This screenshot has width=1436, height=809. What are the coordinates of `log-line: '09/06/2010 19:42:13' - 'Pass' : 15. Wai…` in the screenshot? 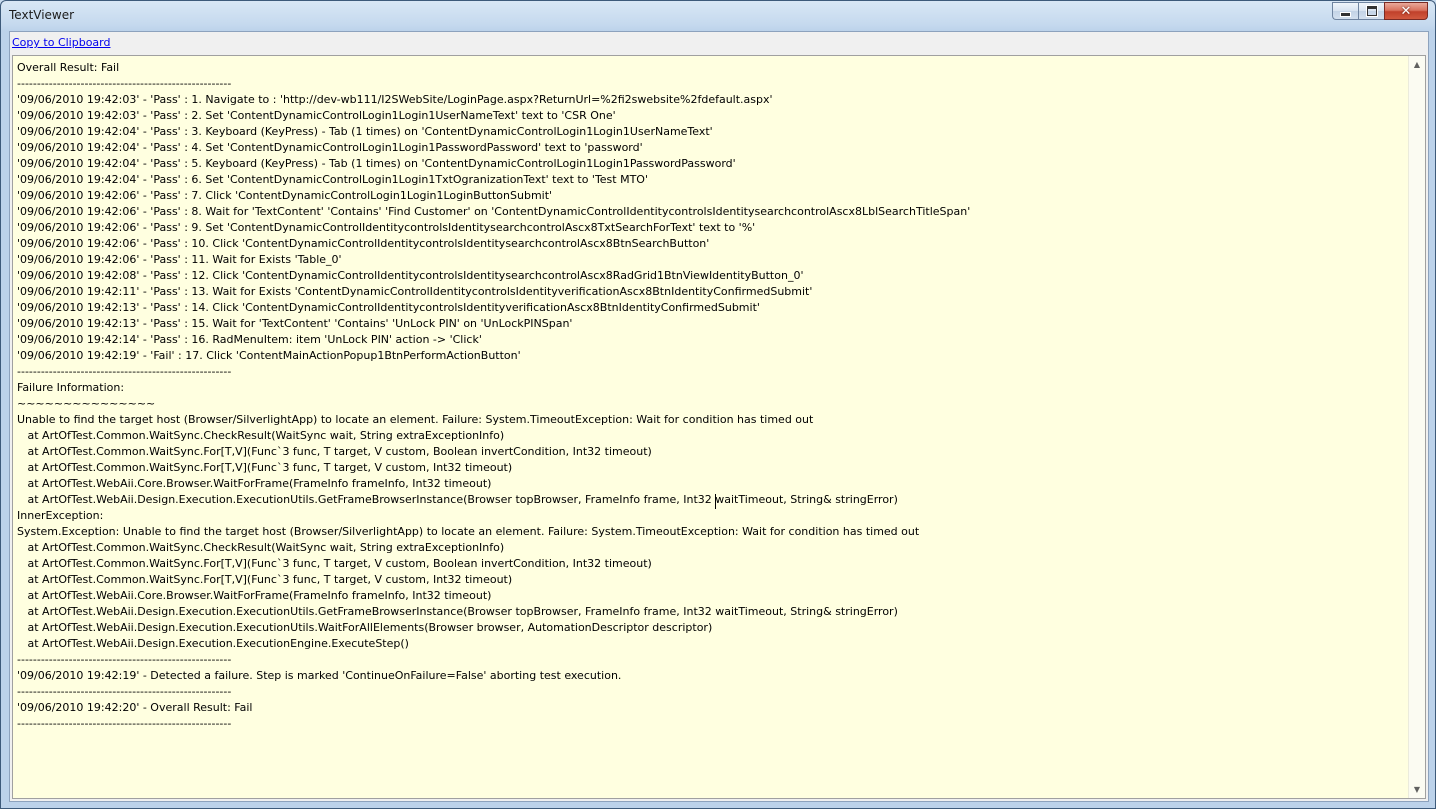 It's located at (295, 323).